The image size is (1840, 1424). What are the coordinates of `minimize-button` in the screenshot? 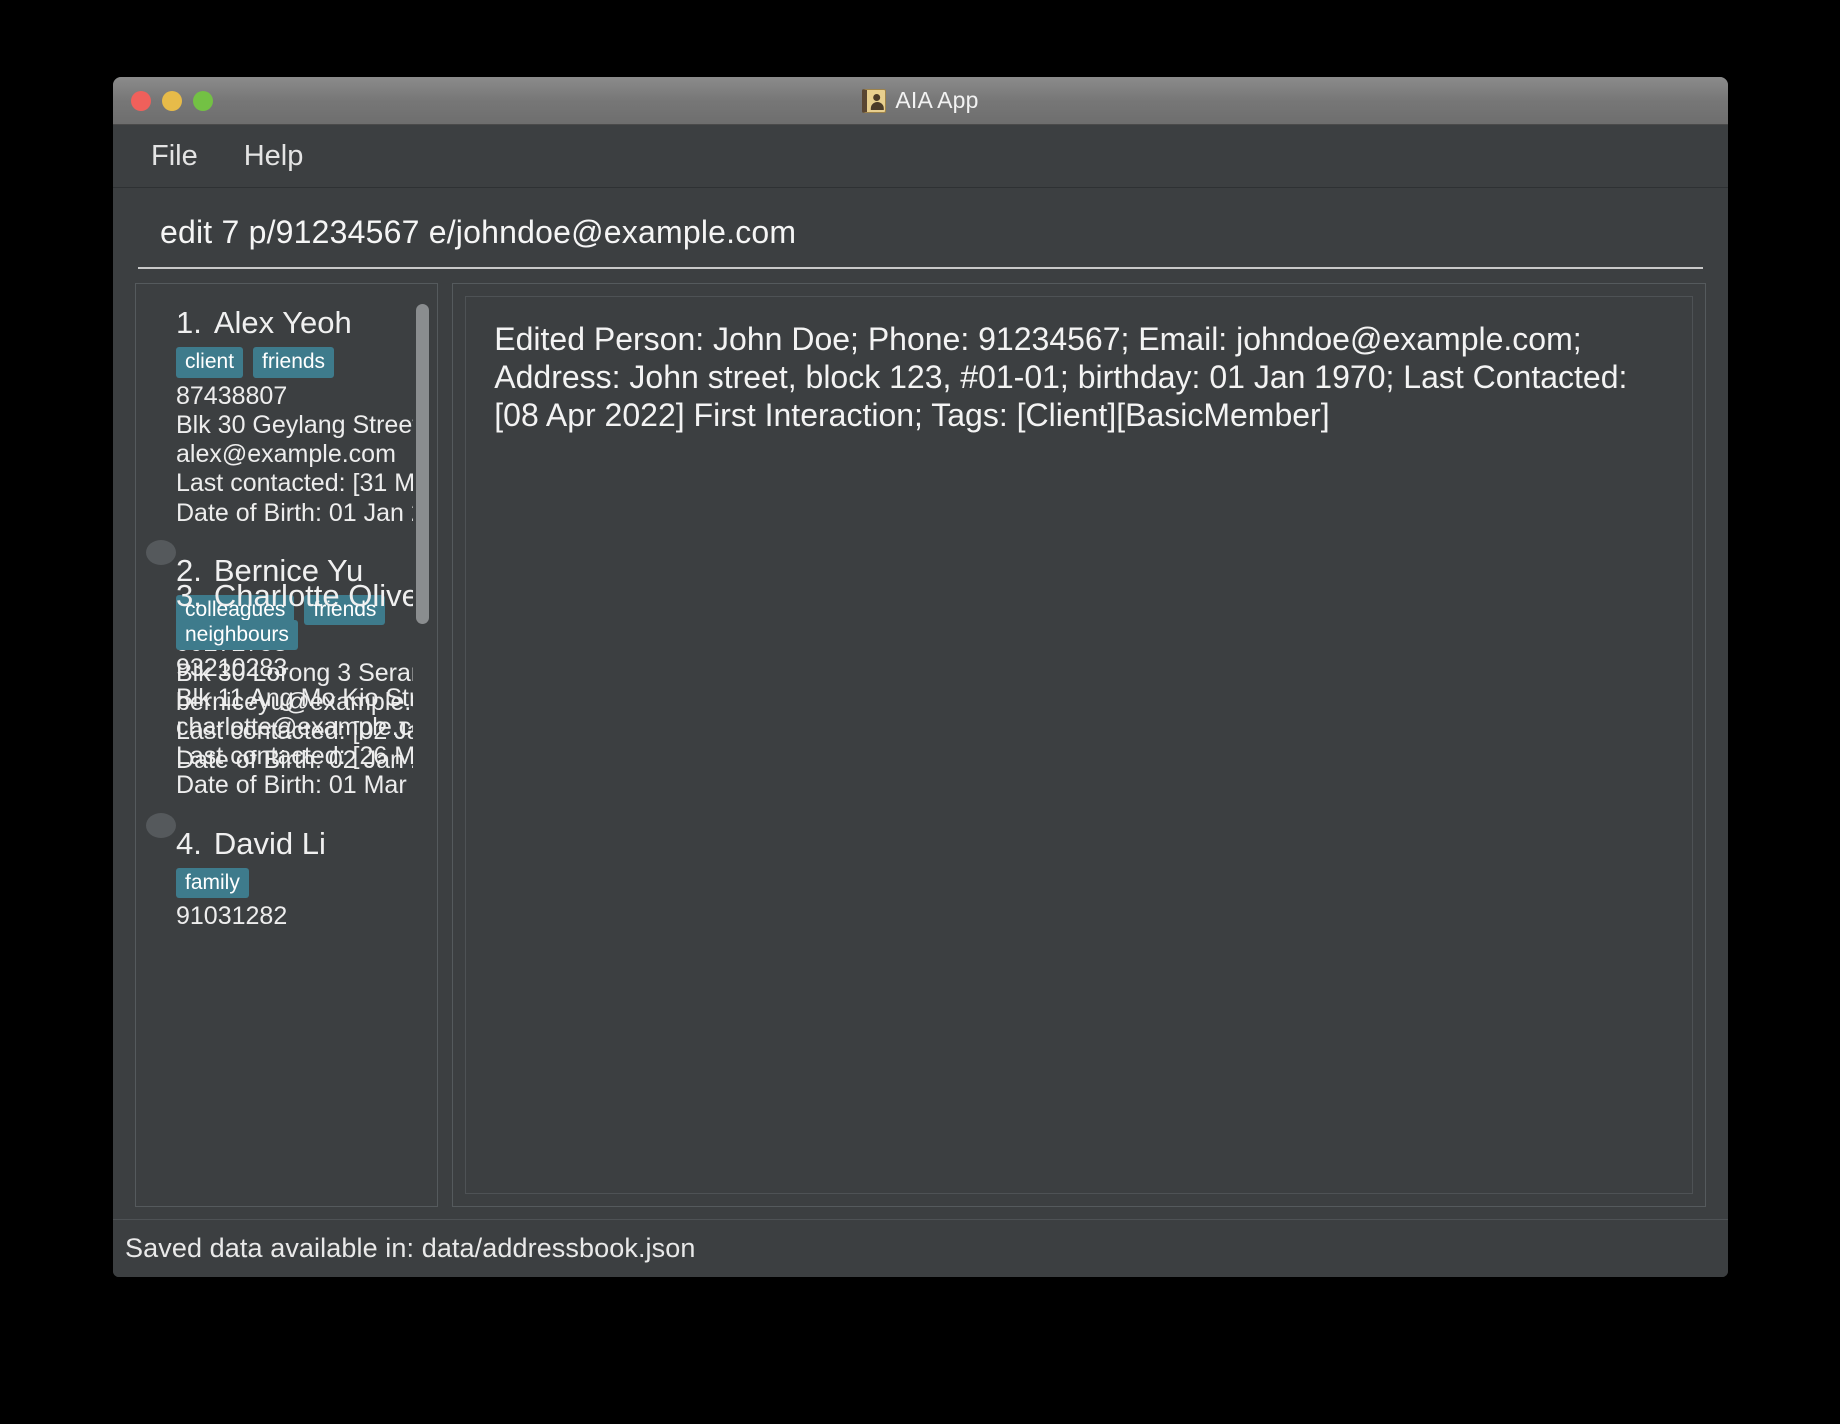 It's located at (172, 100).